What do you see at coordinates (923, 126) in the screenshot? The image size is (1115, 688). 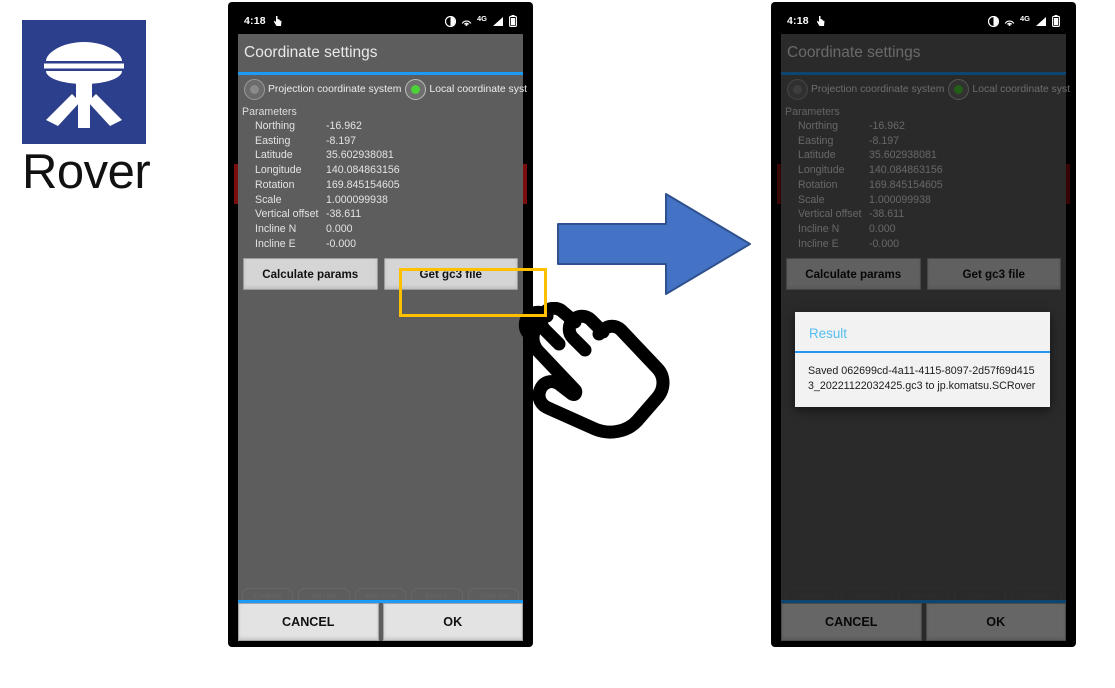 I see `table-row: Northing -16.962` at bounding box center [923, 126].